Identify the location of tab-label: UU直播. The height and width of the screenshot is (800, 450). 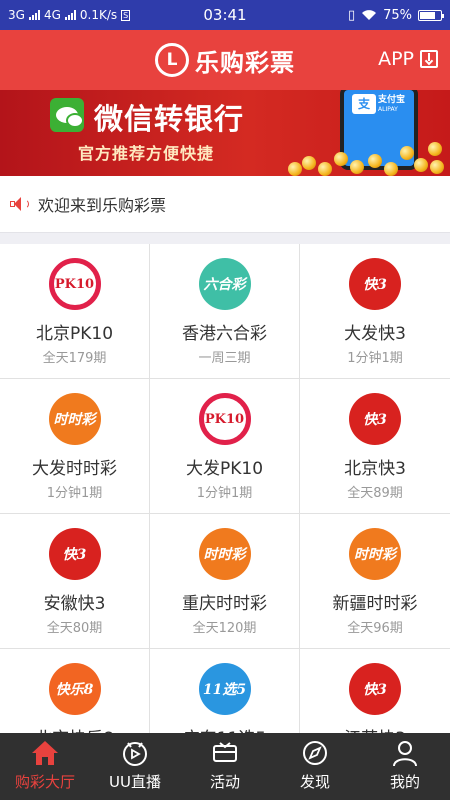
(135, 782).